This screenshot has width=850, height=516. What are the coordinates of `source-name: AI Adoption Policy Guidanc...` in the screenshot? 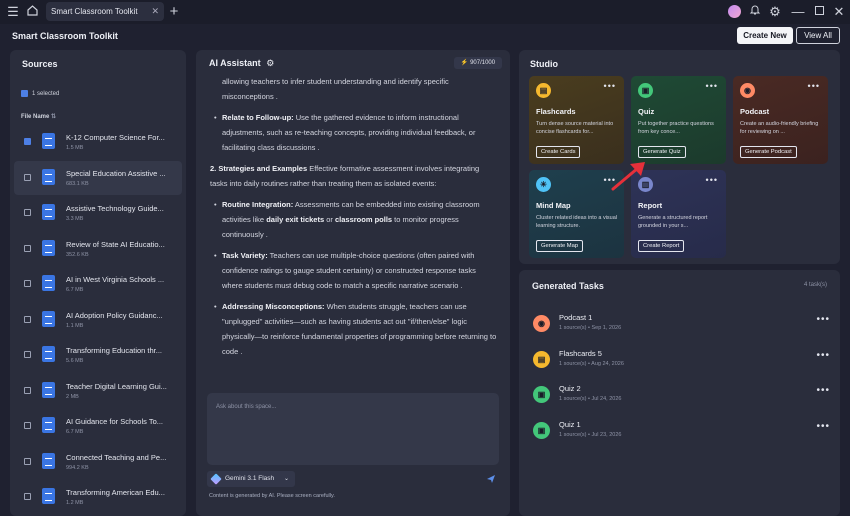 It's located at (114, 315).